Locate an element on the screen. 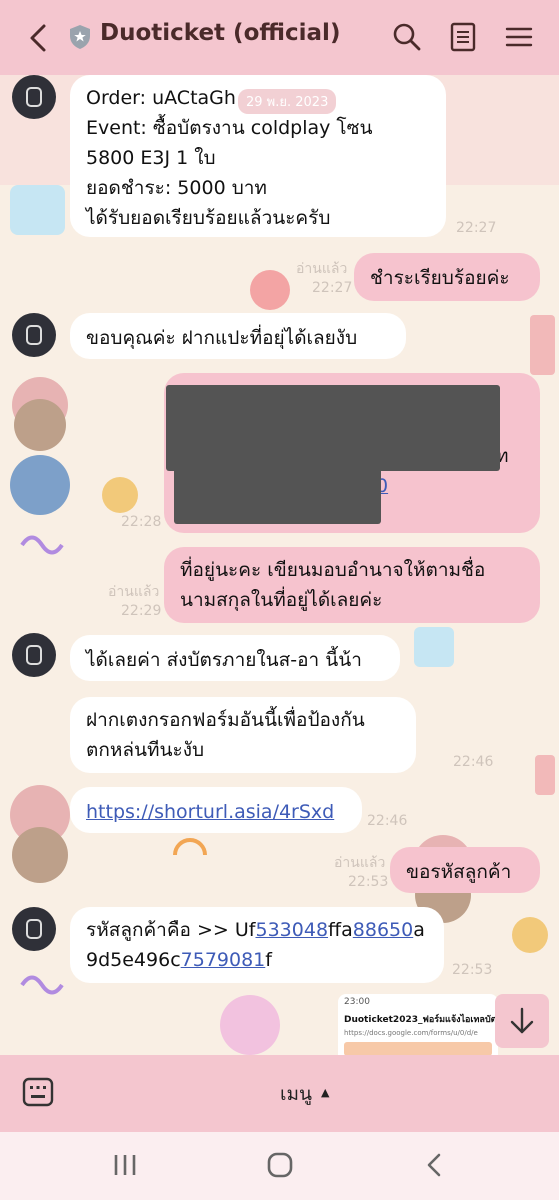  back-arrow-icon is located at coordinates (39, 38).